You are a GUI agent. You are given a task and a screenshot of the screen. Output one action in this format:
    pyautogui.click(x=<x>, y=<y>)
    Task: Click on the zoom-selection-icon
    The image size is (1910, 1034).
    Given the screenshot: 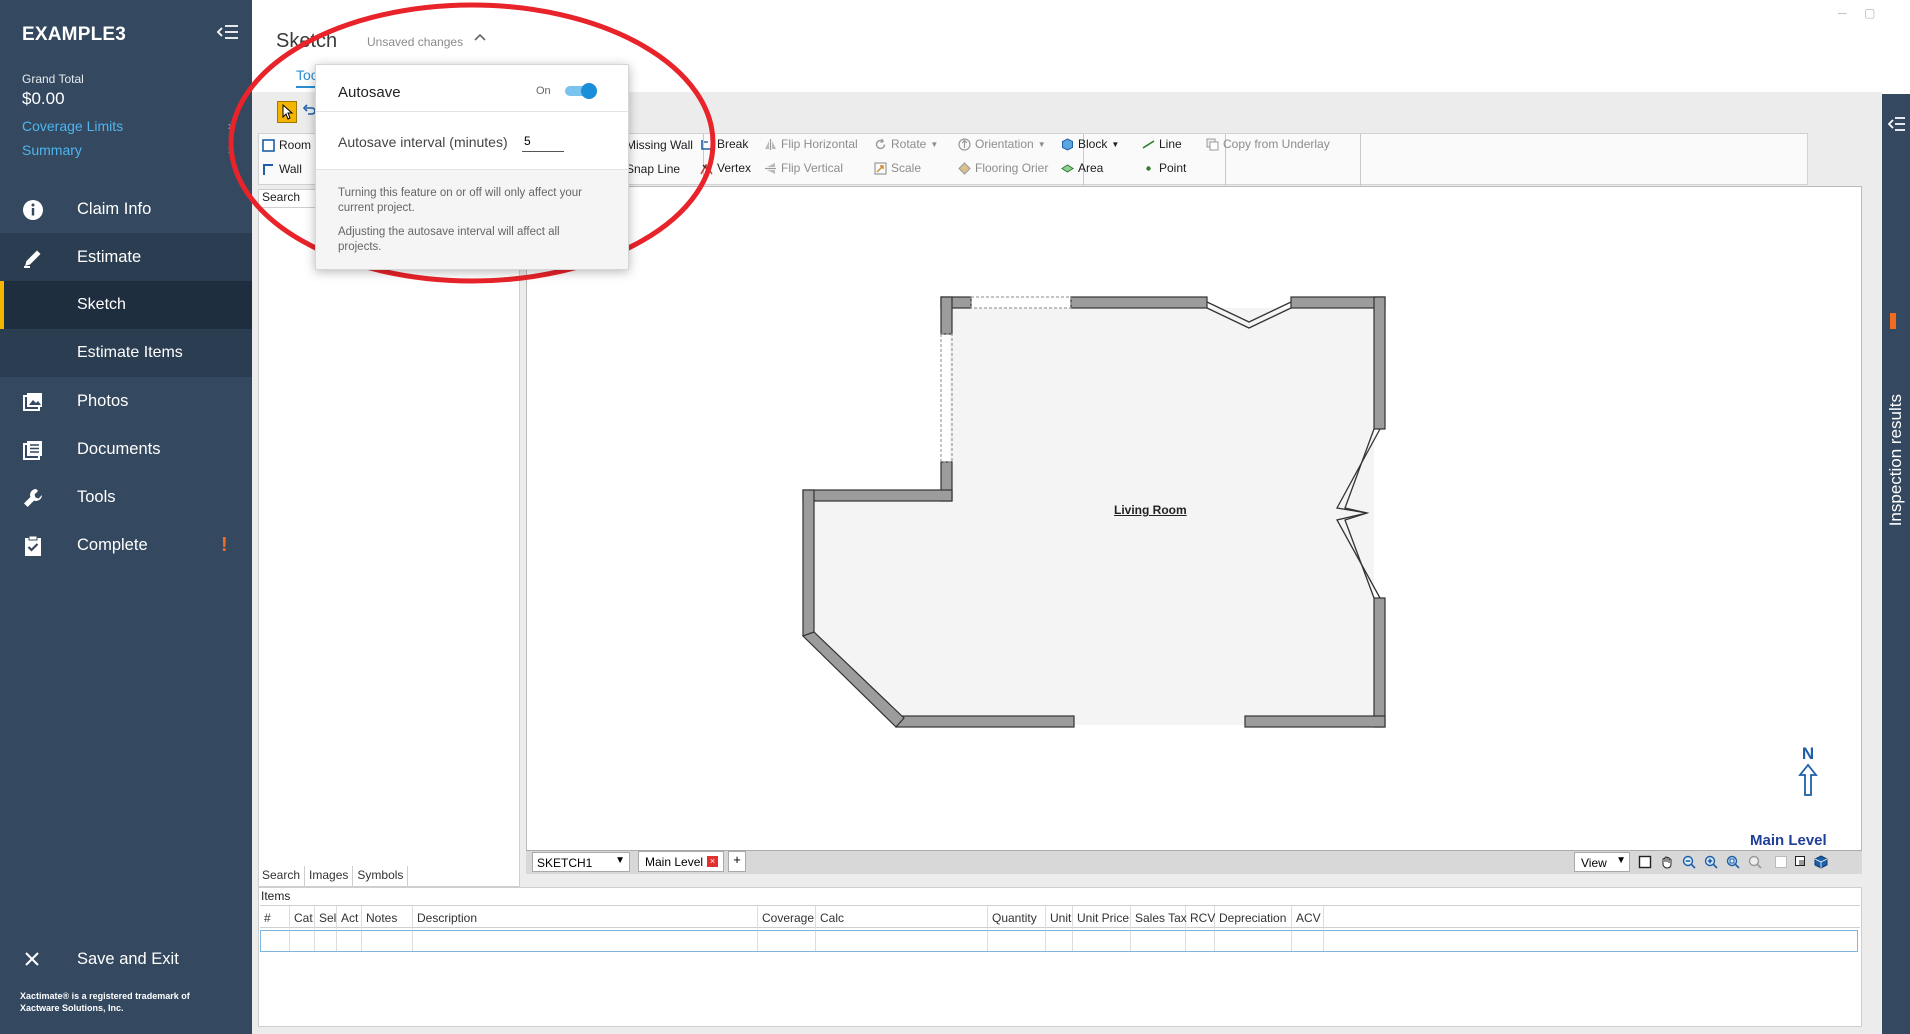 What is the action you would take?
    pyautogui.click(x=1755, y=862)
    